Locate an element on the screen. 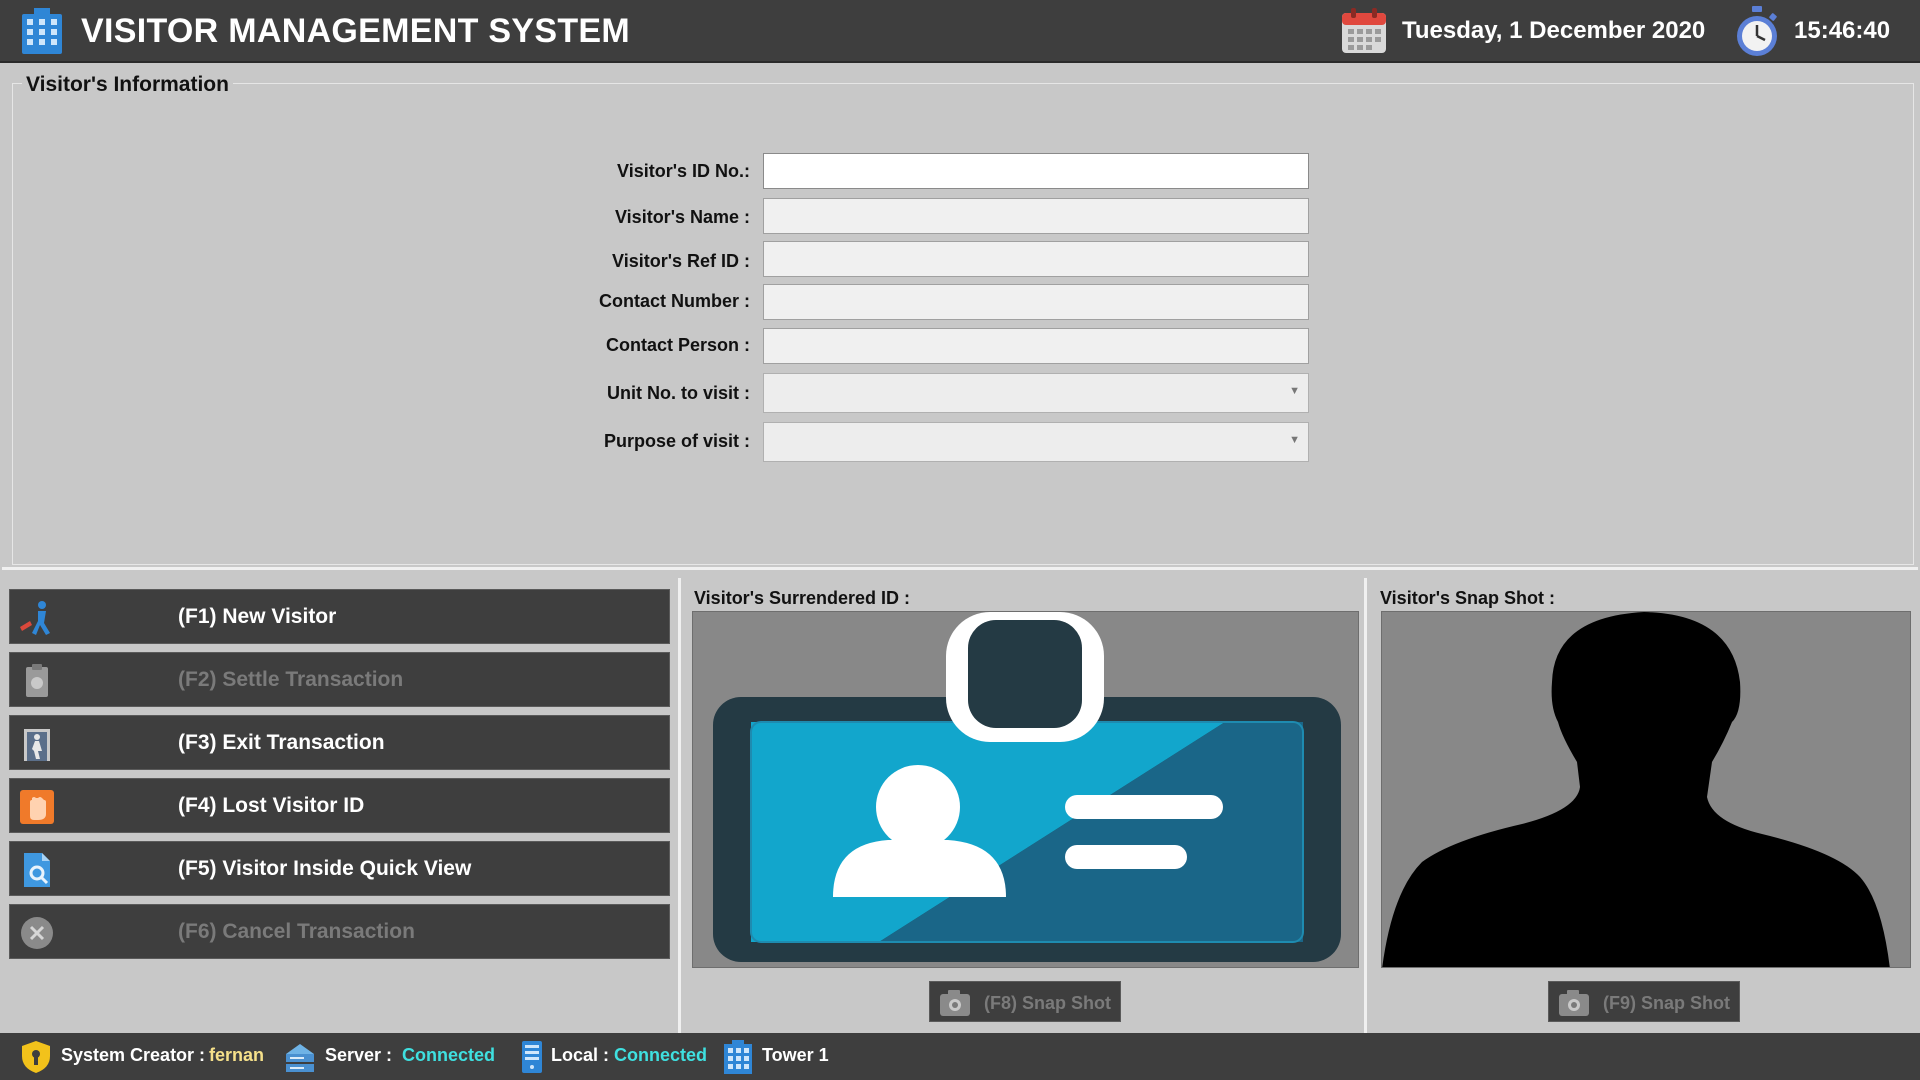 This screenshot has height=1080, width=1920. id-no-label: Visitor's ID No.: is located at coordinates (683, 171).